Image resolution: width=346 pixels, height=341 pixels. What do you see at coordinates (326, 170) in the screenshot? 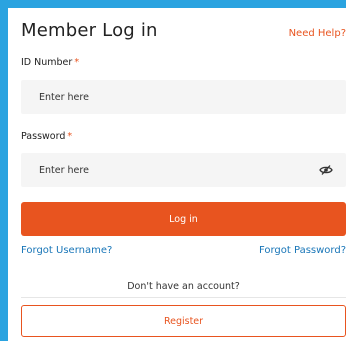
I see `eye-slash-icon` at bounding box center [326, 170].